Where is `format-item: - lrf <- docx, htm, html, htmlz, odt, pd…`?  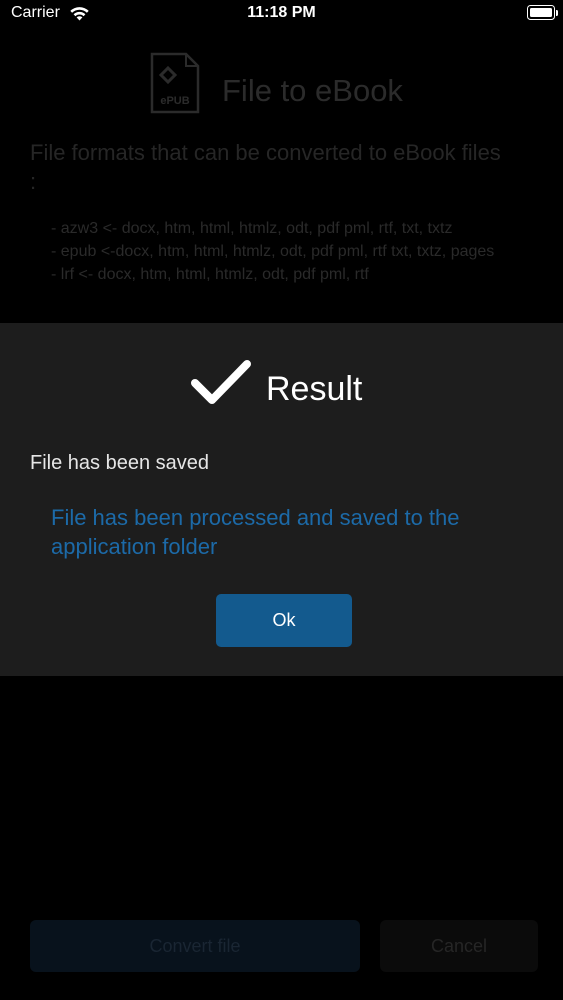 format-item: - lrf <- docx, htm, html, htmlz, odt, pd… is located at coordinates (210, 274).